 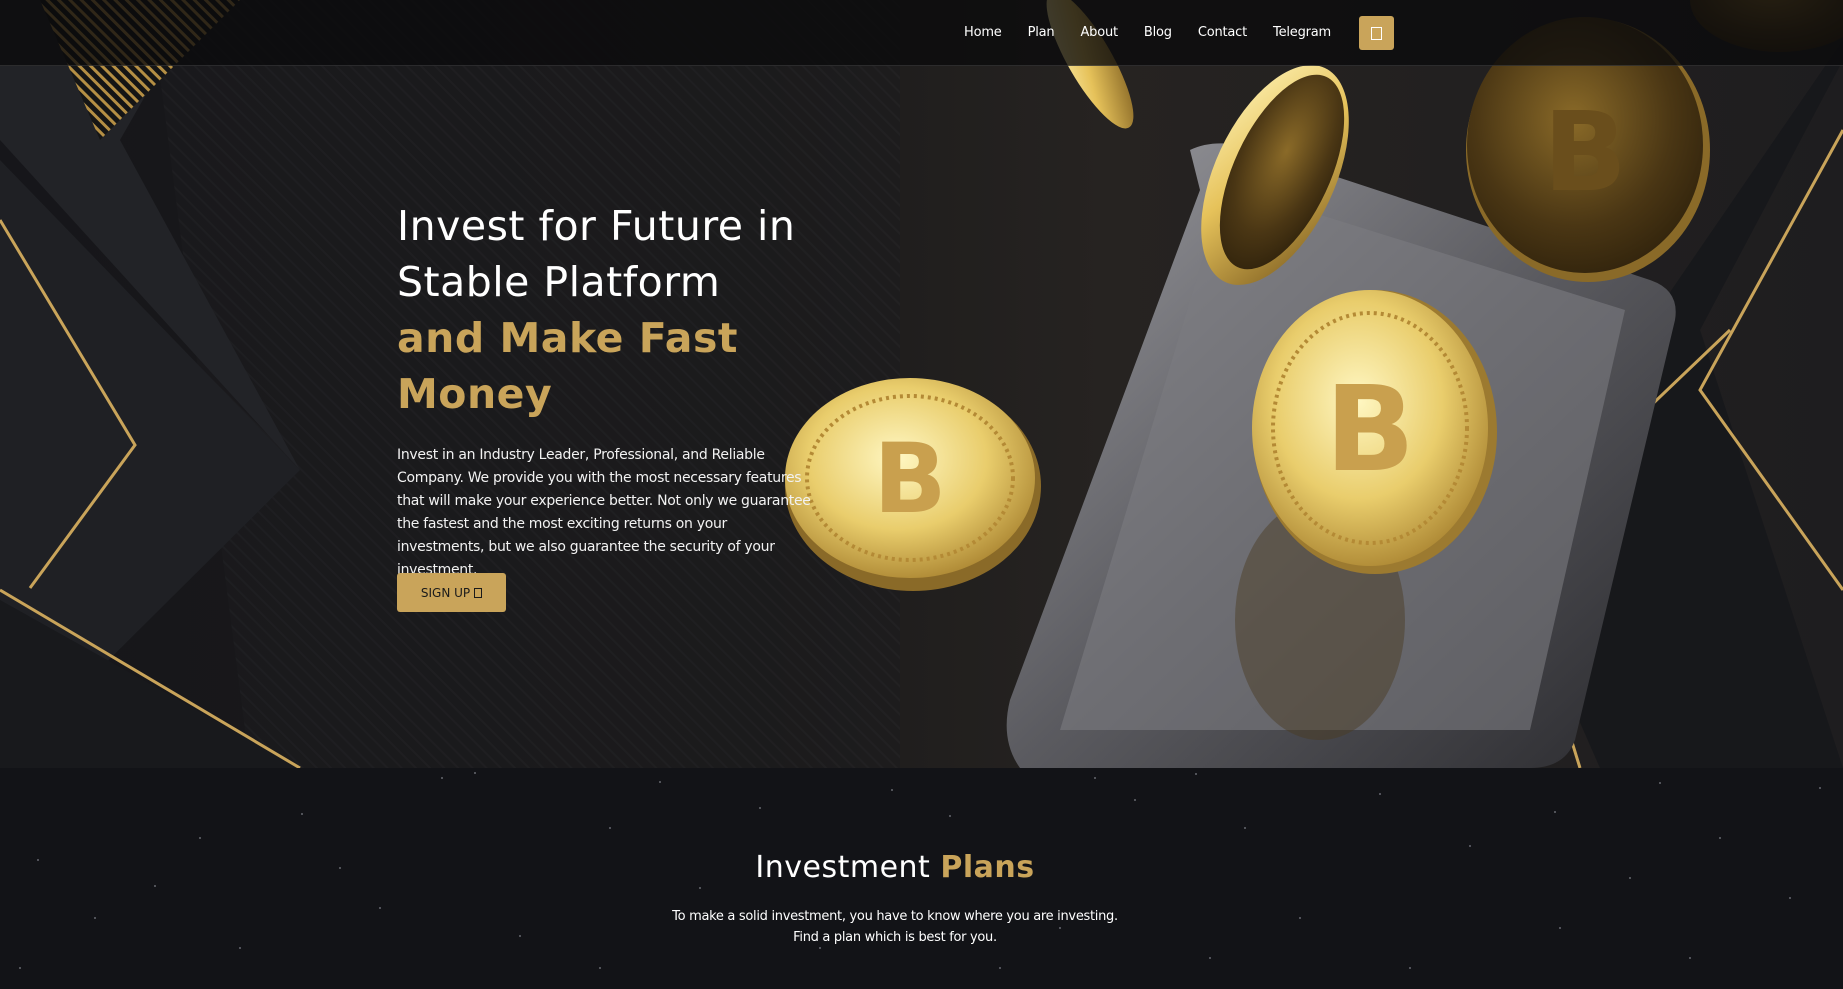 I want to click on nav-link-telegram: Telegram, so click(x=1302, y=32).